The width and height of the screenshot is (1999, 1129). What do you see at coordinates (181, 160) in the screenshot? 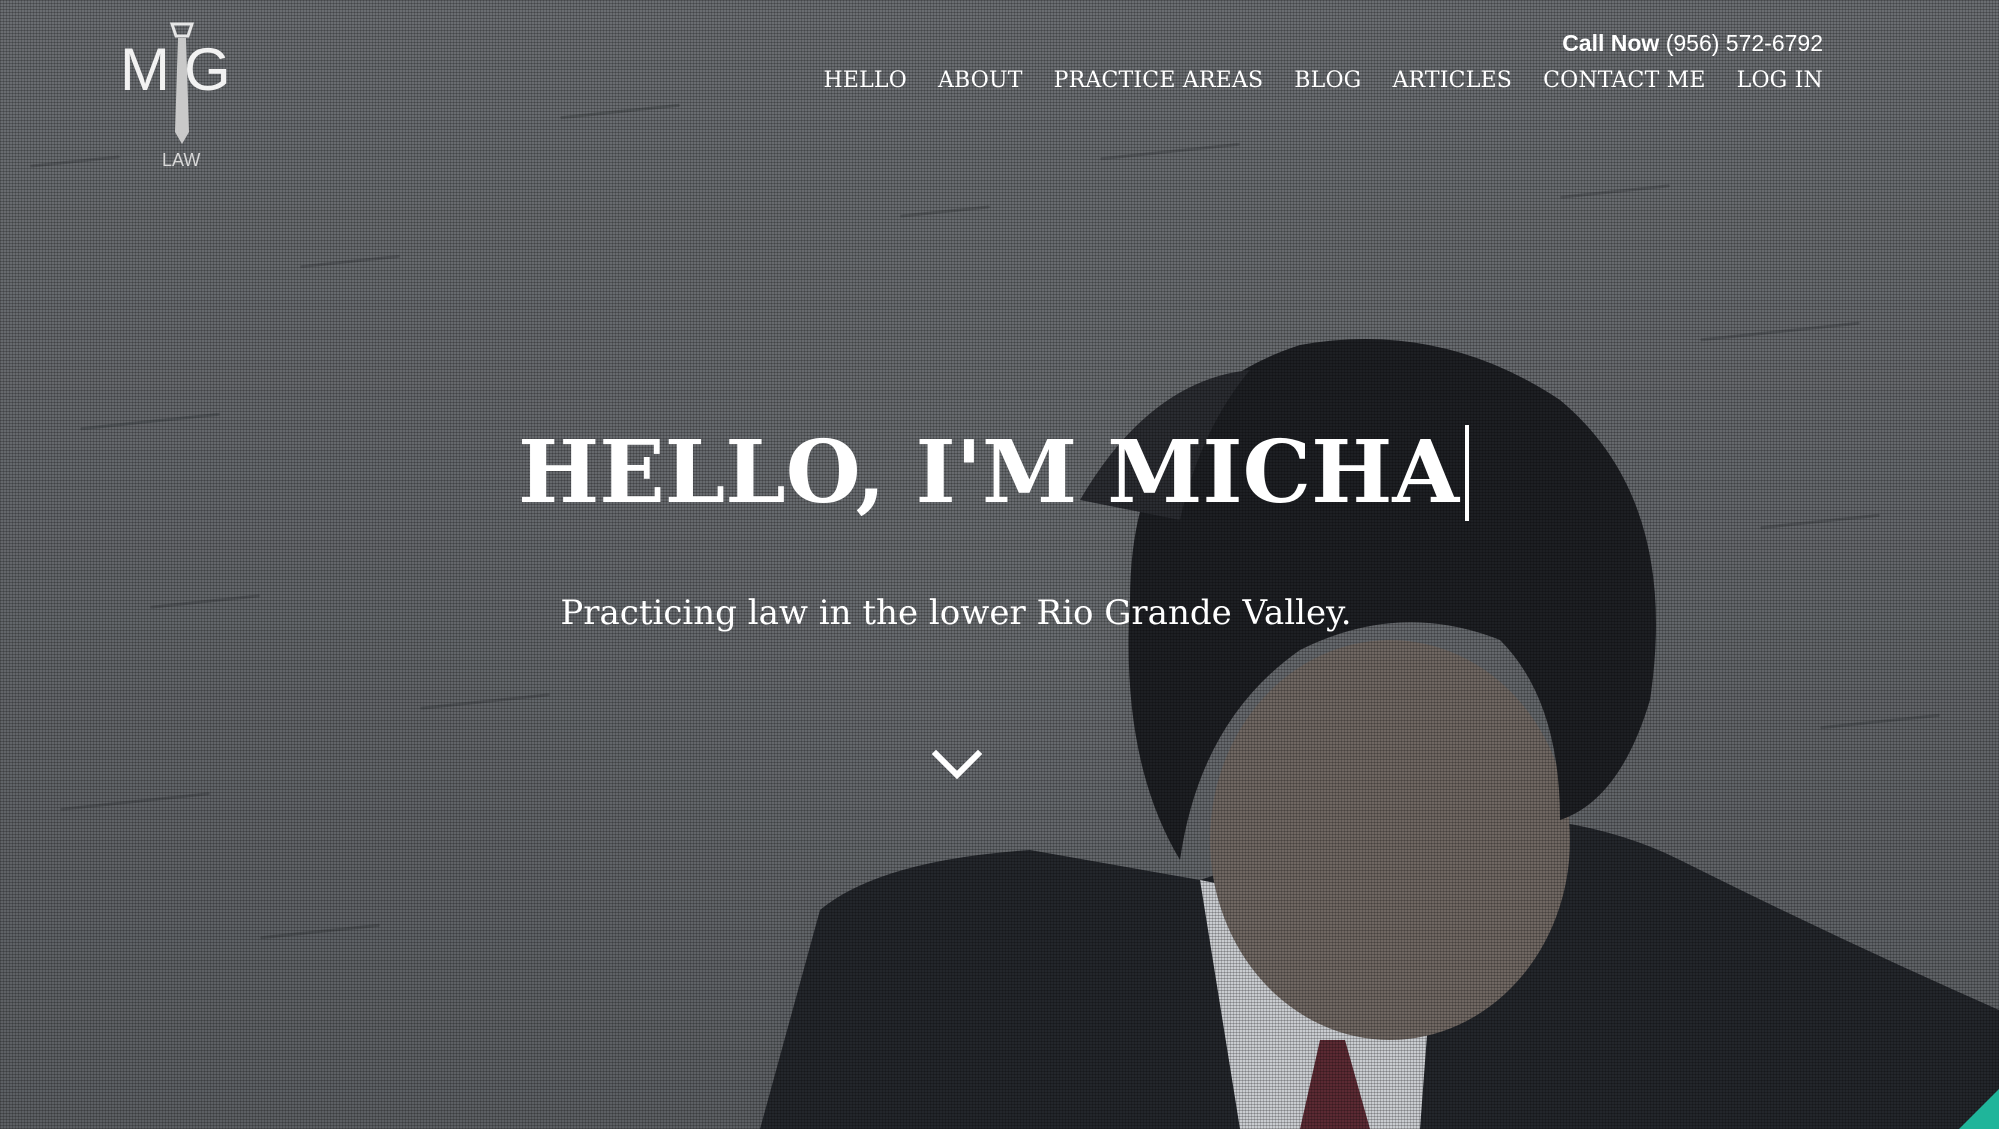
I see `logo-subtitle: LAW` at bounding box center [181, 160].